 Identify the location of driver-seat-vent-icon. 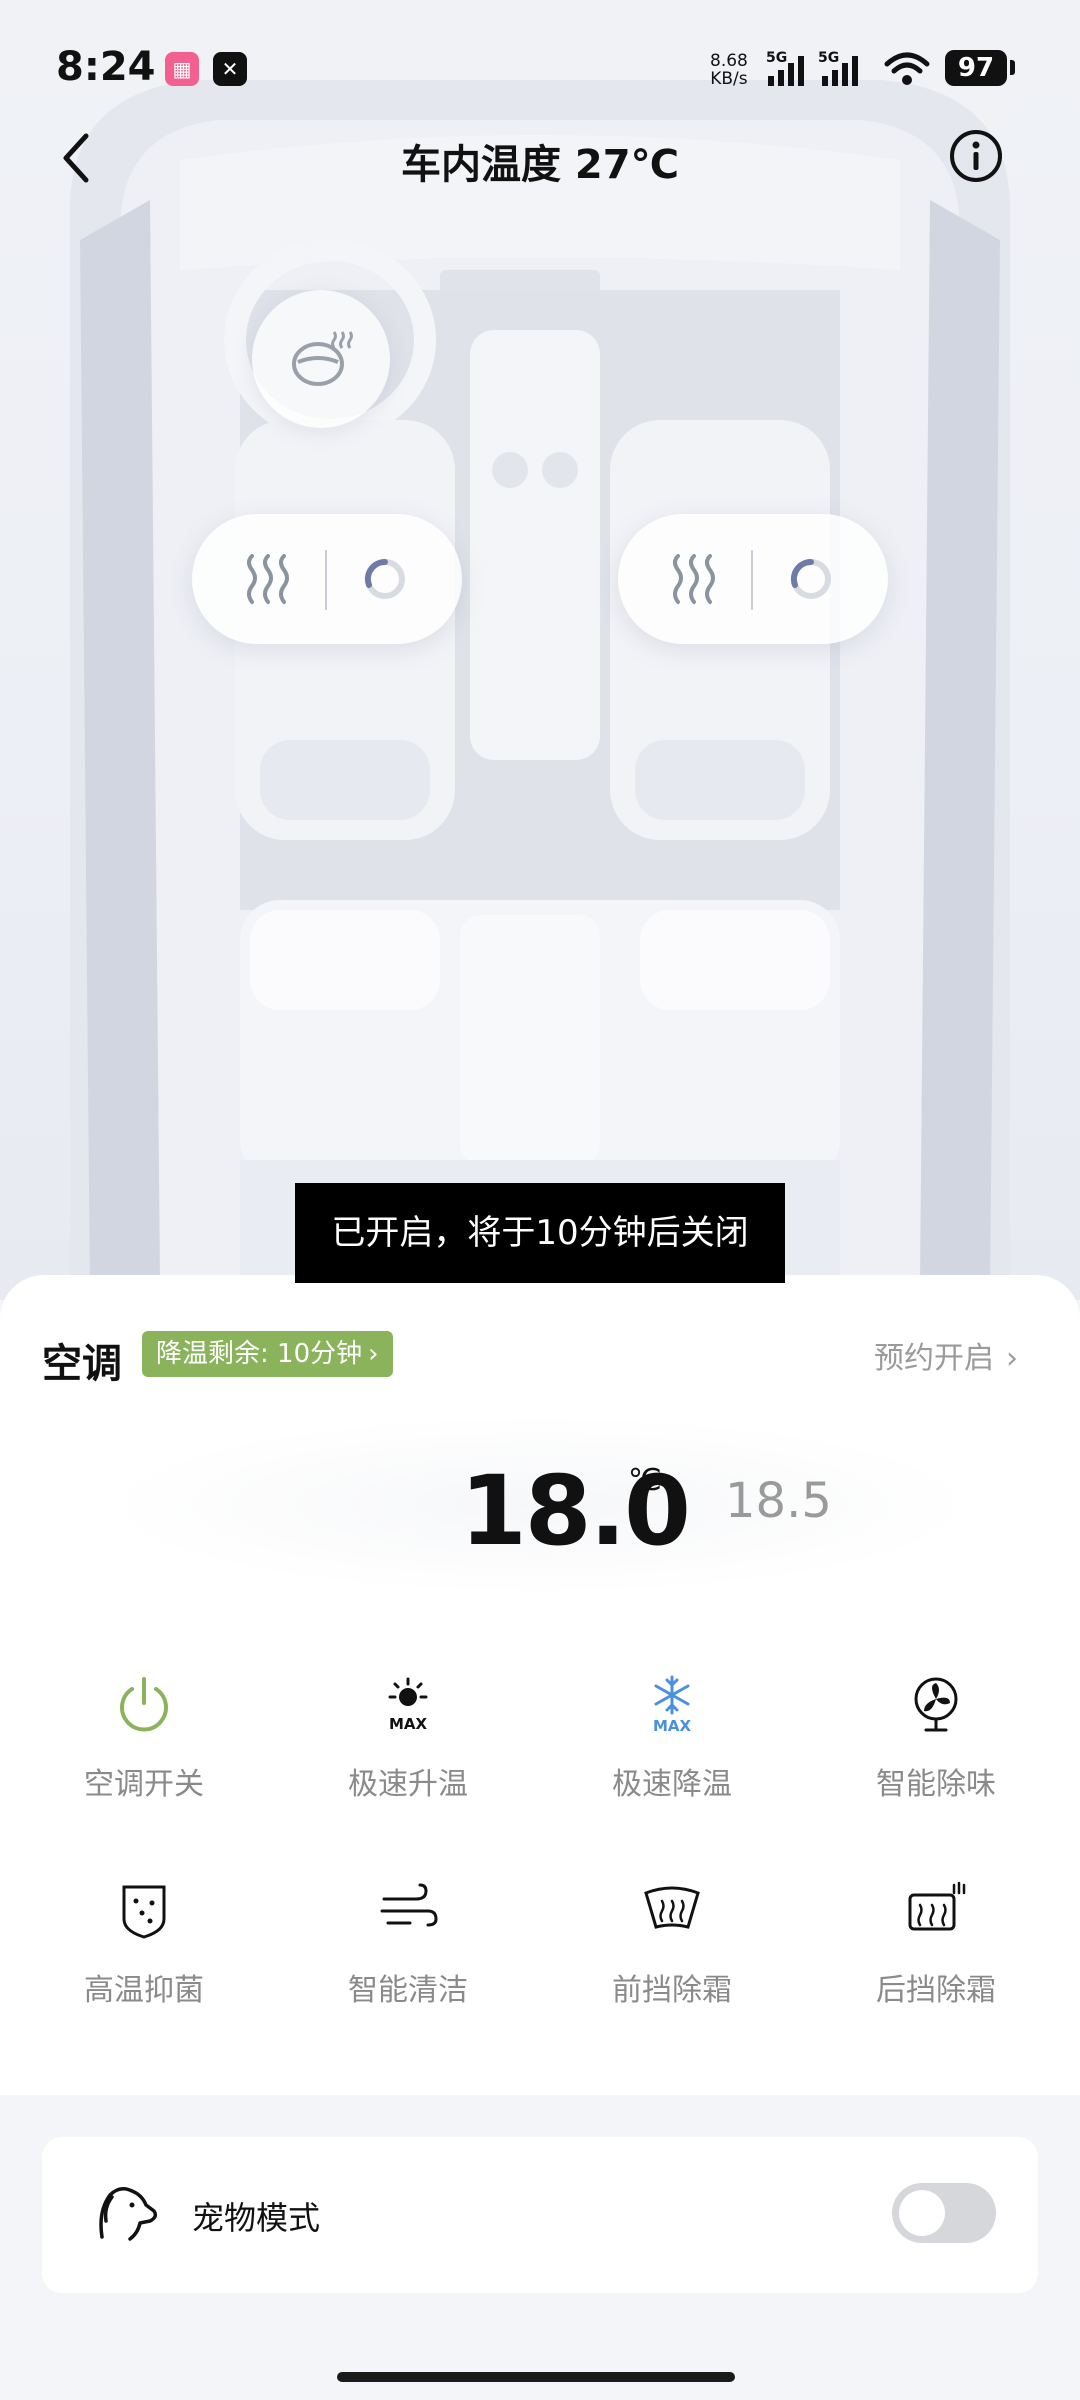
(385, 579).